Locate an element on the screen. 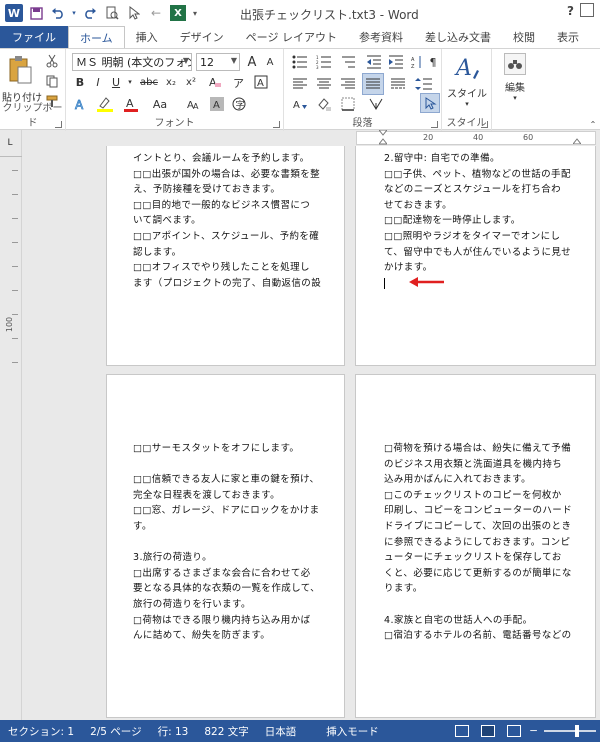 The image size is (600, 742). styles-launcher-icon is located at coordinates (484, 124).